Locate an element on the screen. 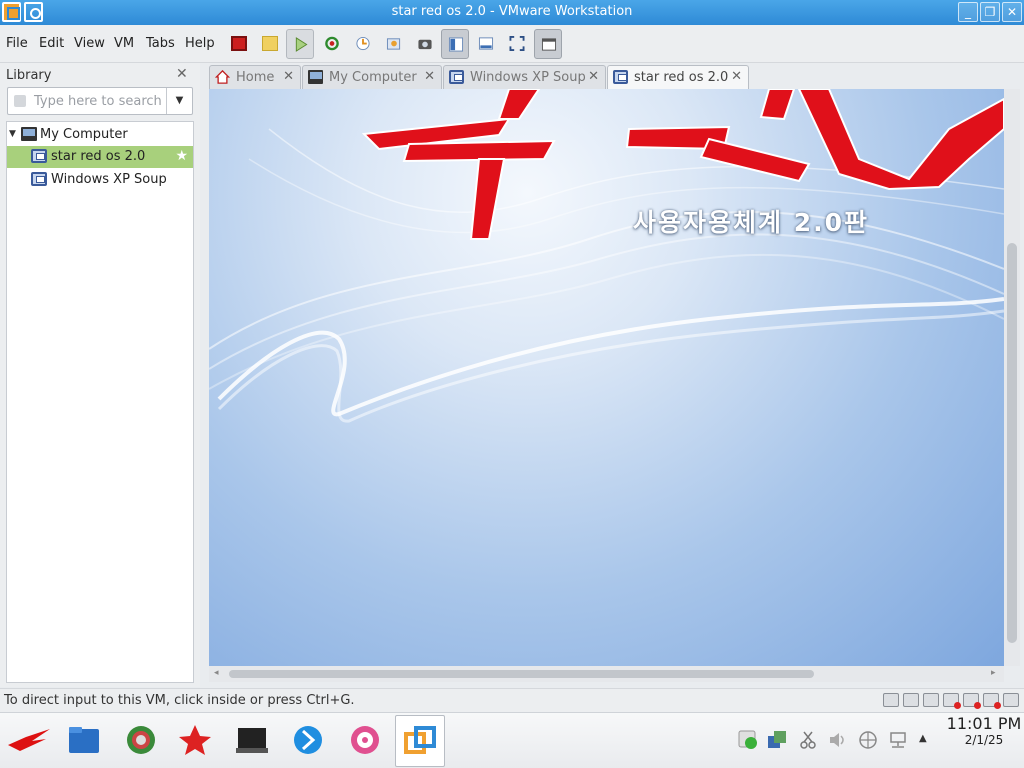  search-placeholder: Type here to search is located at coordinates (98, 101).